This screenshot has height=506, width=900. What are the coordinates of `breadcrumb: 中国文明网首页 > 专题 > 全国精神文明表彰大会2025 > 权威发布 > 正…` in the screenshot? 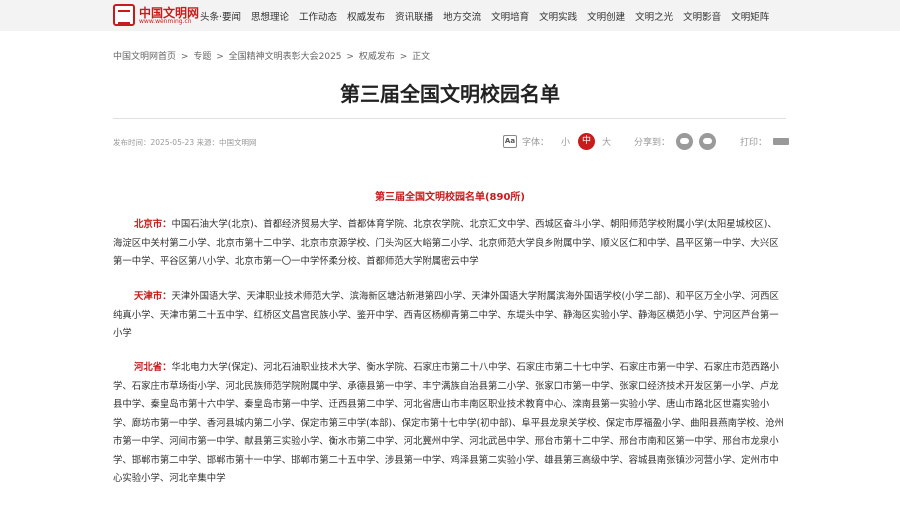 It's located at (271, 55).